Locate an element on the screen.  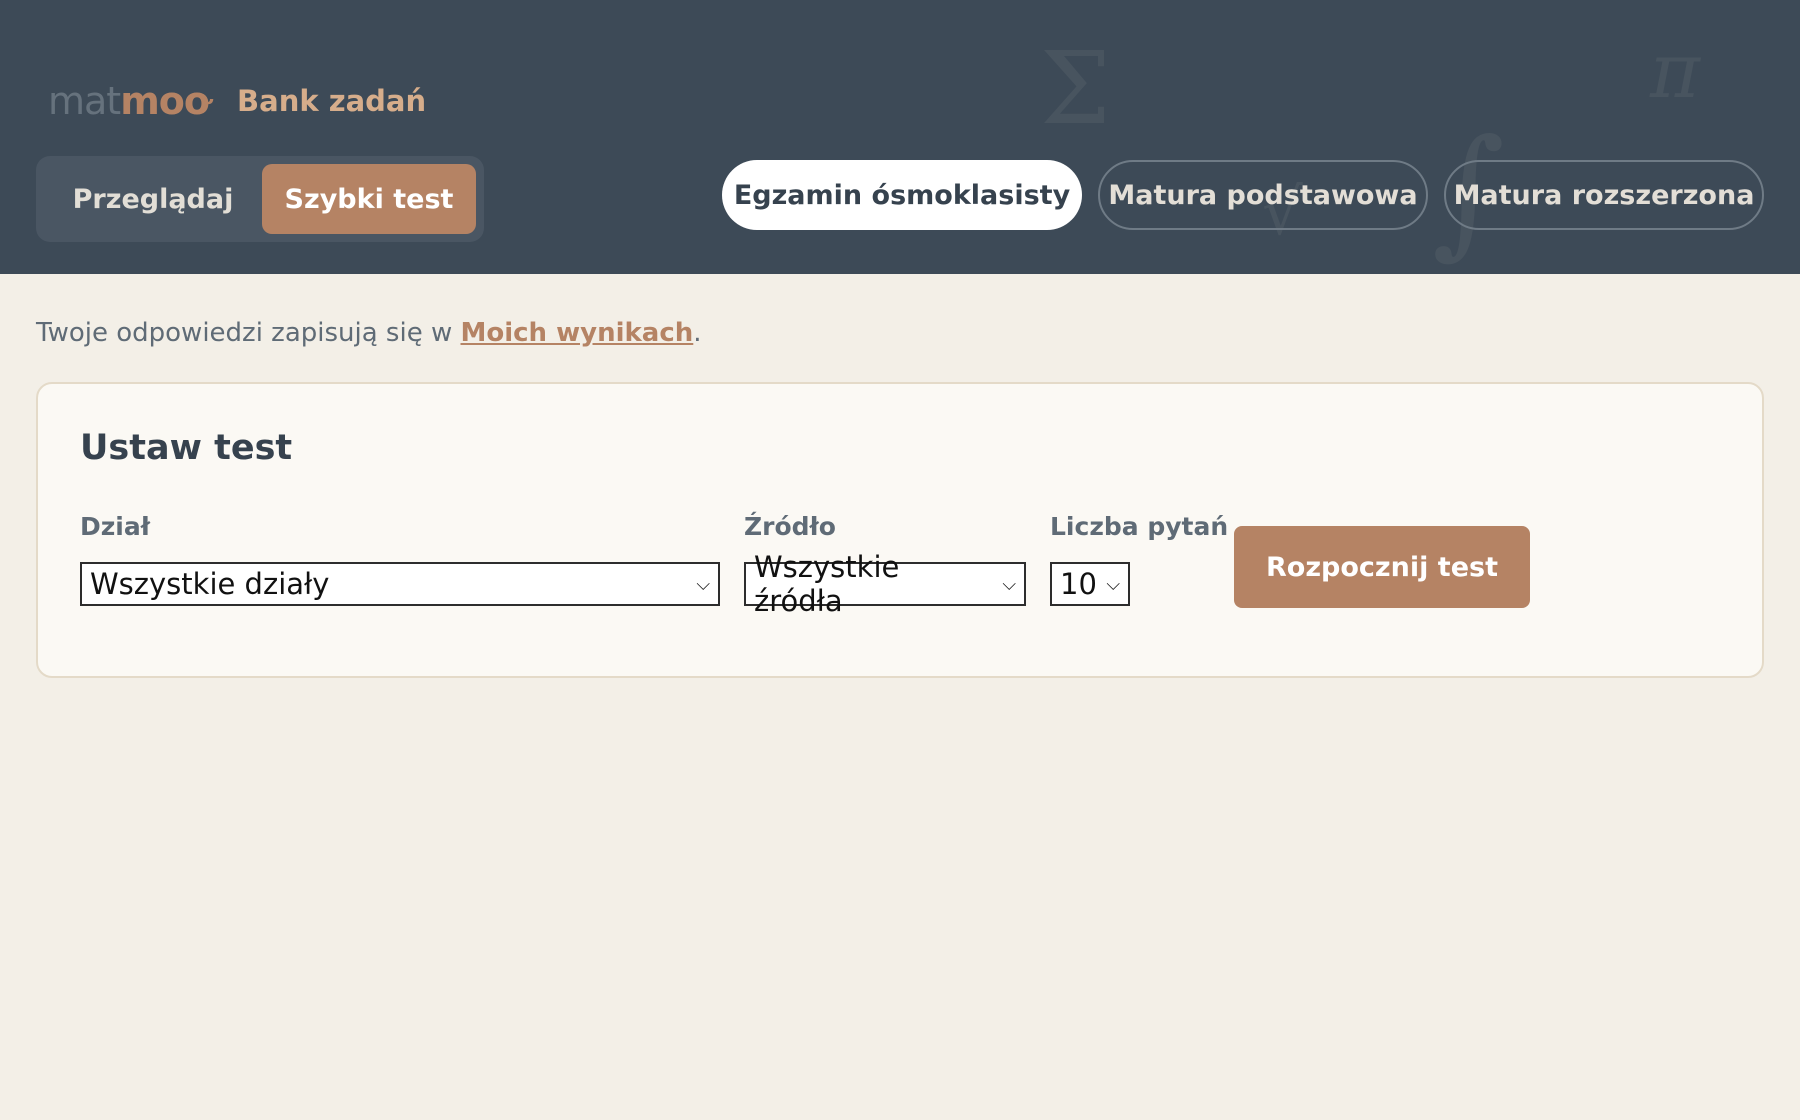
matmoo-logo: mat moo ᴗ is located at coordinates (131, 101).